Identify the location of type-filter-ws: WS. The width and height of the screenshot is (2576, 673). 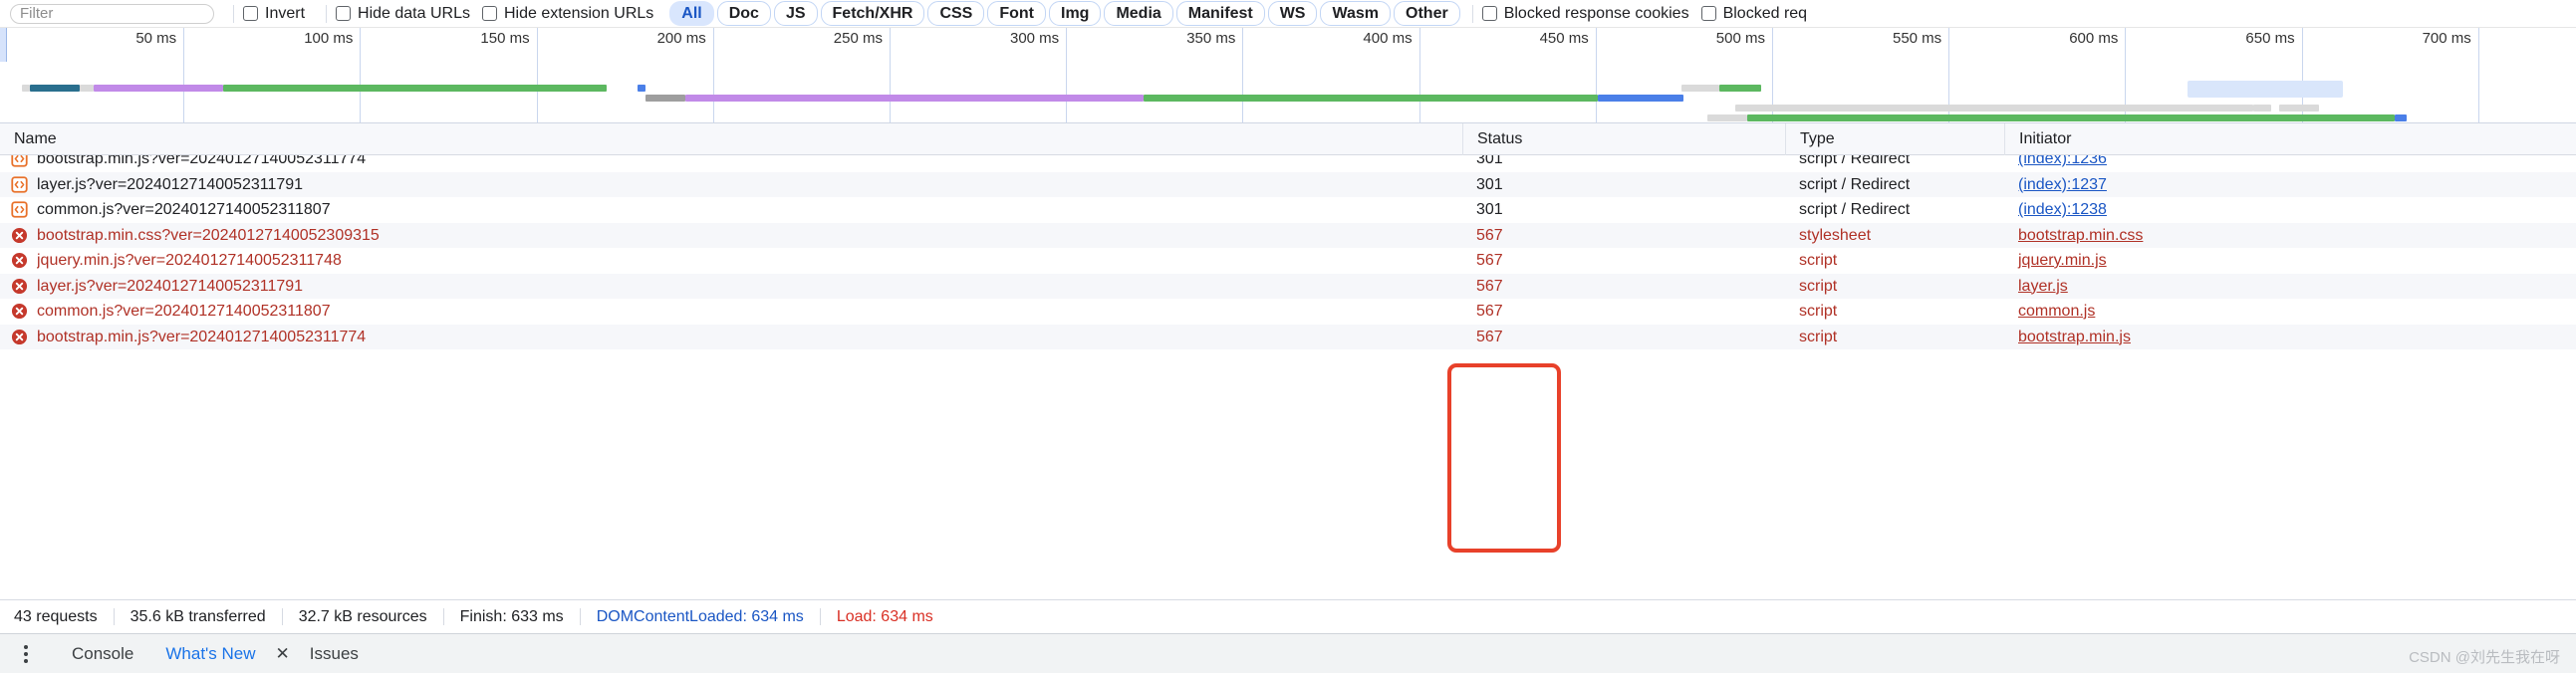
(1292, 13).